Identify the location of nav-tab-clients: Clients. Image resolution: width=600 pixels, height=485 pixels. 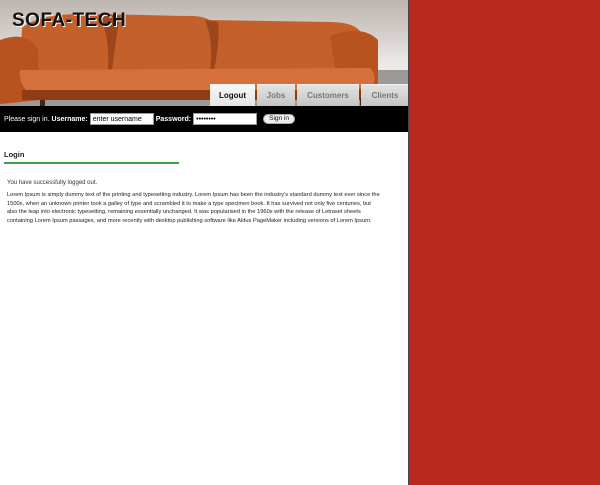
(384, 95).